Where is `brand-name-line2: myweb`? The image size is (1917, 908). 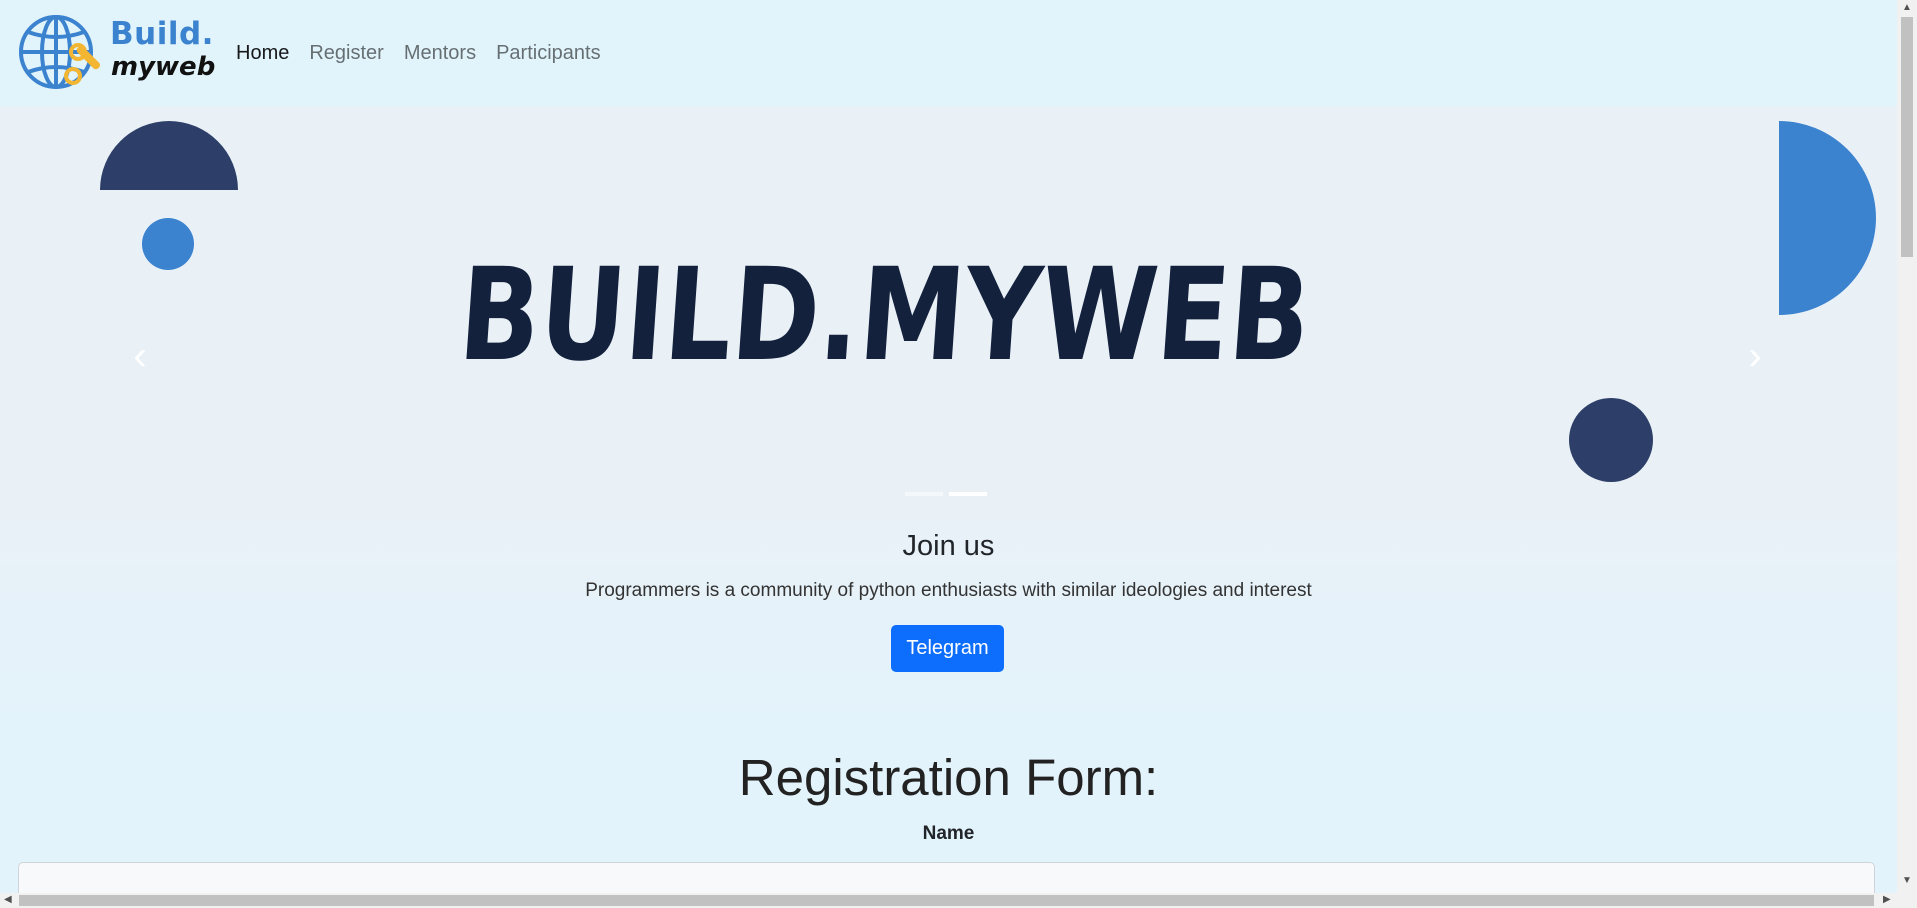
brand-name-line2: myweb is located at coordinates (163, 67).